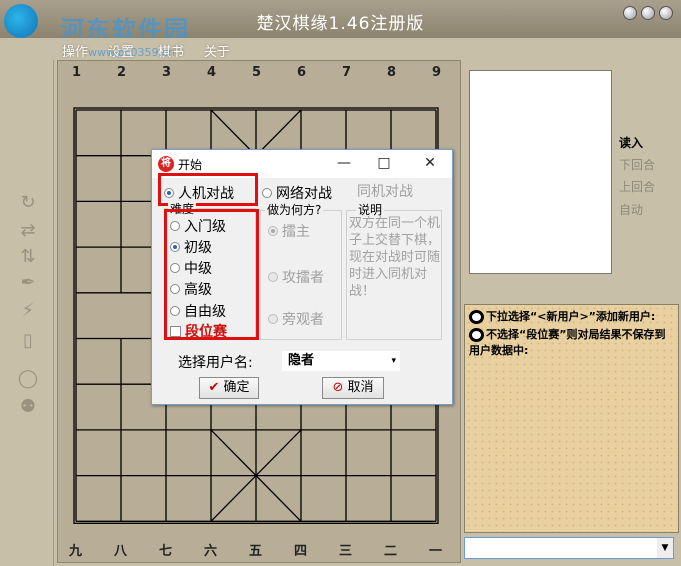 The width and height of the screenshot is (681, 566). What do you see at coordinates (385, 191) in the screenshot?
I see `mode-local-option: 同机对战` at bounding box center [385, 191].